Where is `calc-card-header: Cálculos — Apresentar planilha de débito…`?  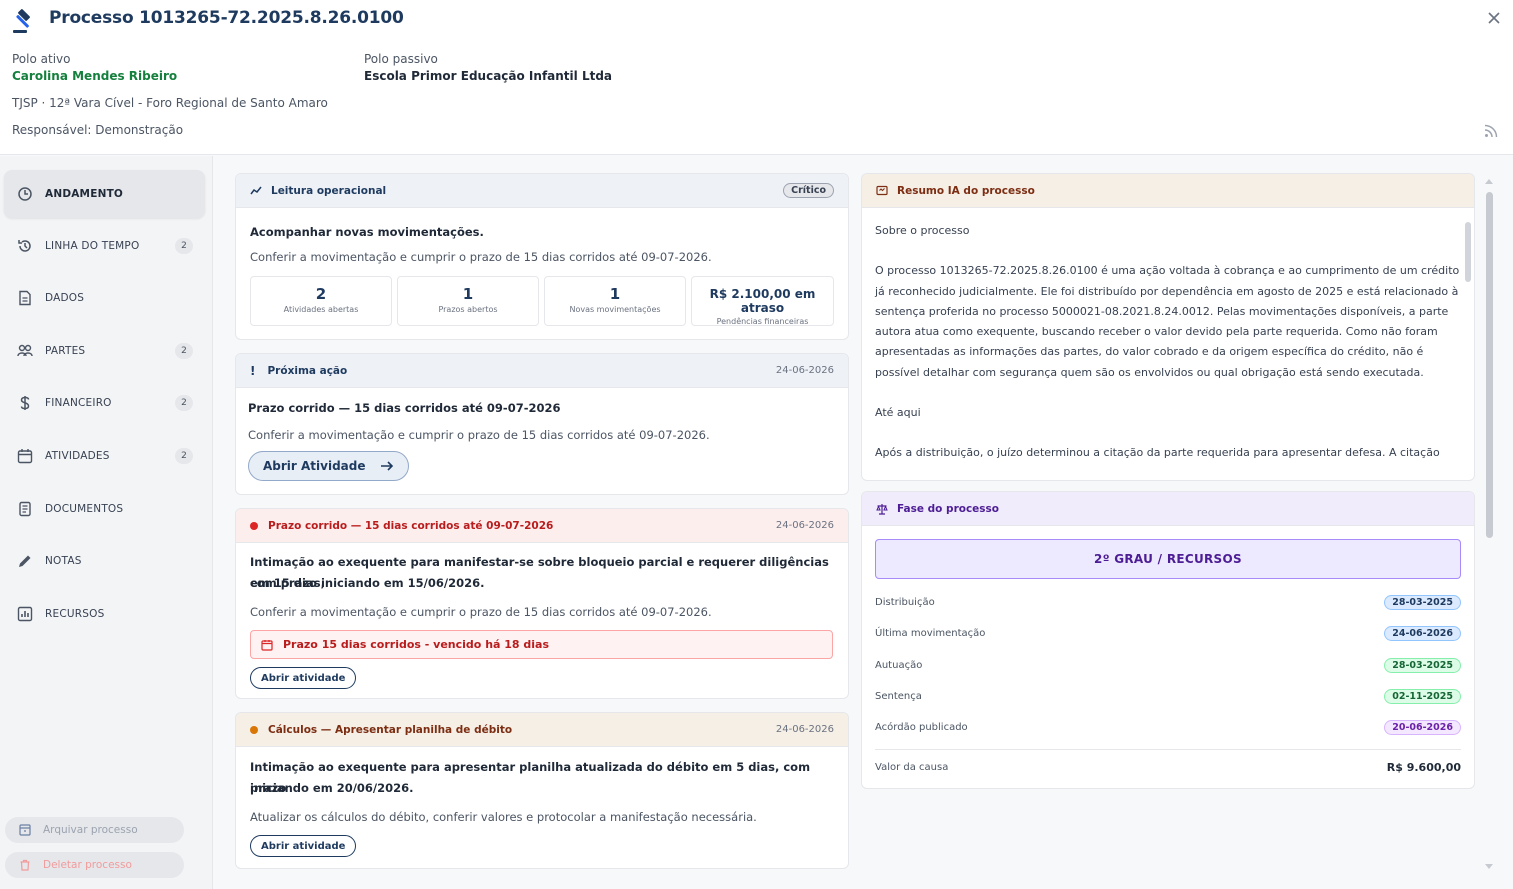
calc-card-header: Cálculos — Apresentar planilha de débito… is located at coordinates (542, 730).